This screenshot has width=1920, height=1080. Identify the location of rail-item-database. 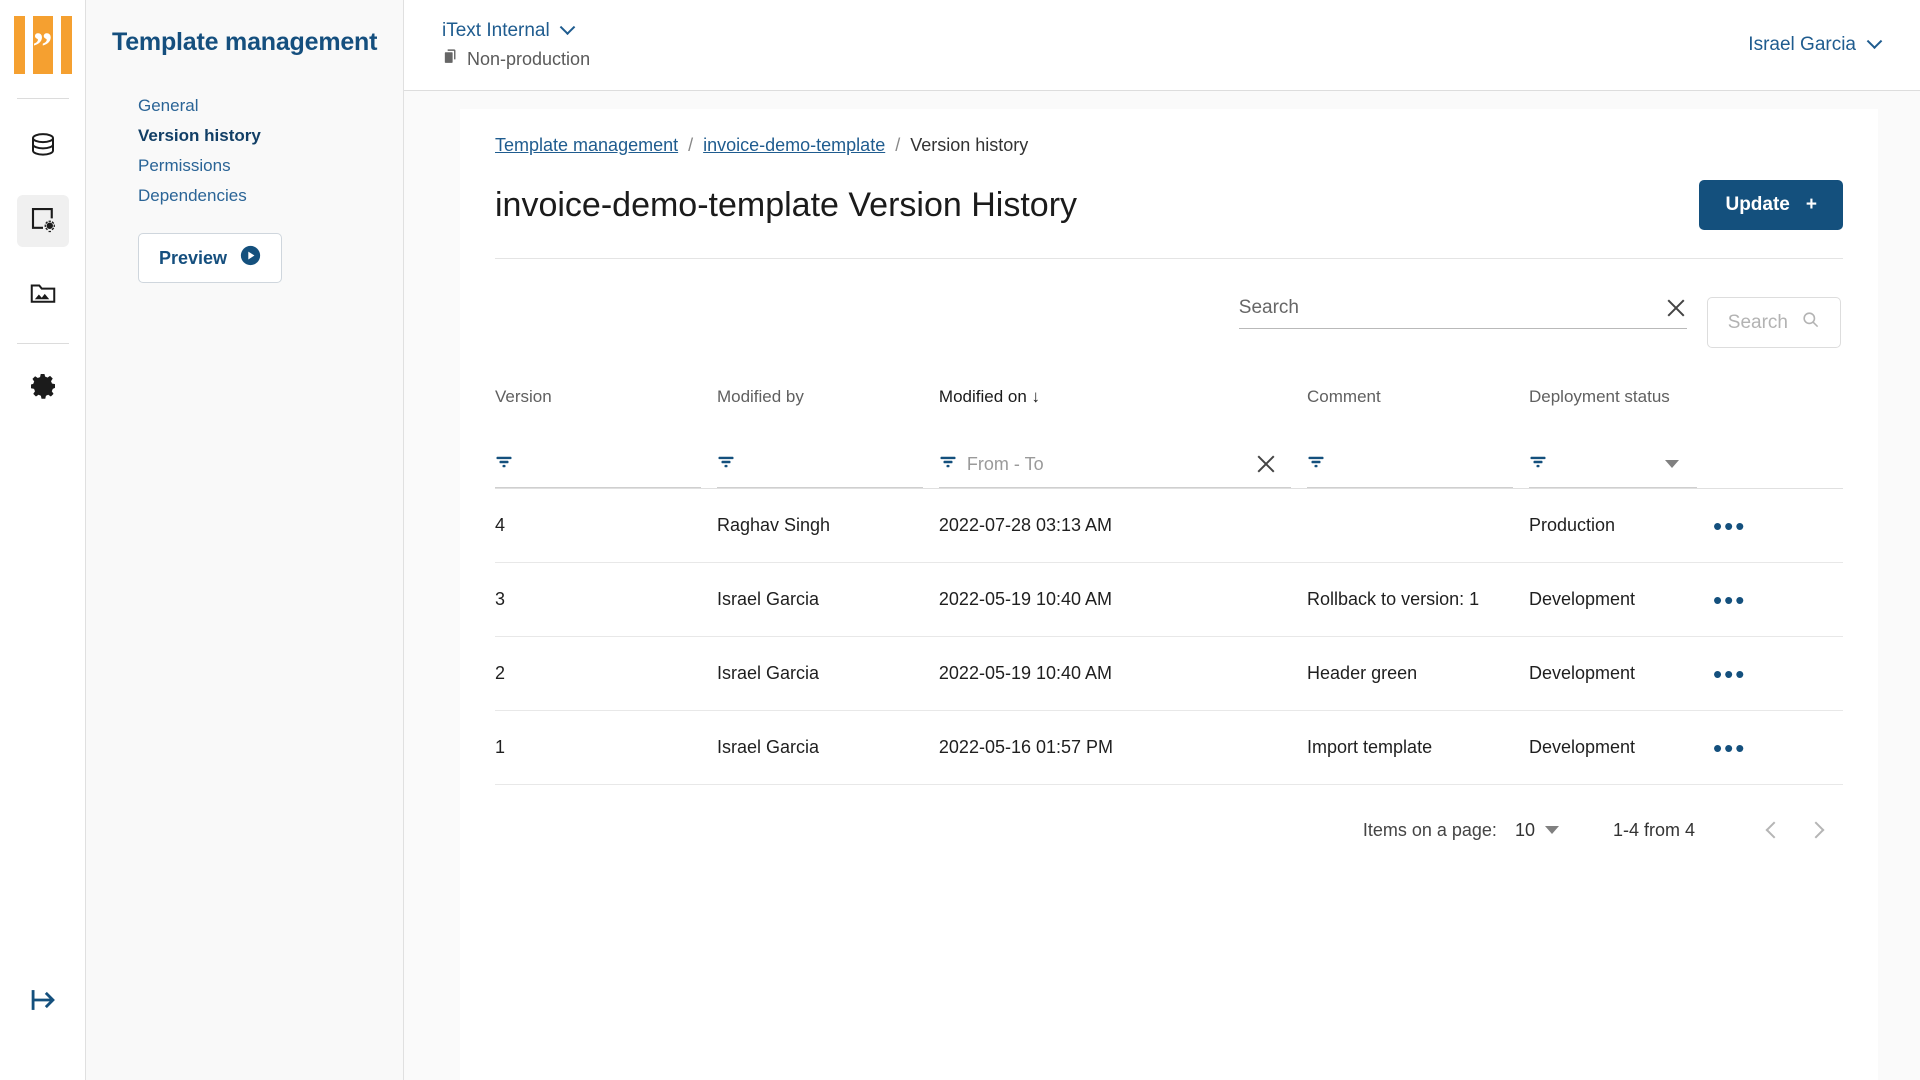
(43, 147).